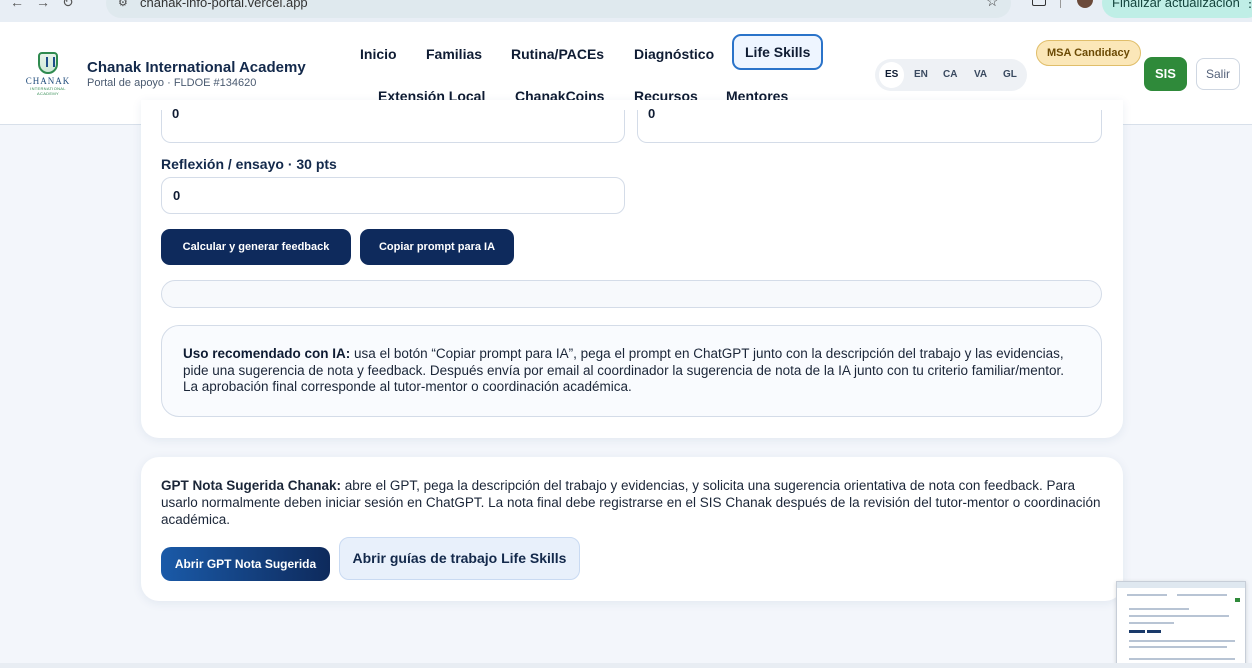  What do you see at coordinates (1085, 4) in the screenshot?
I see `profile-avatar` at bounding box center [1085, 4].